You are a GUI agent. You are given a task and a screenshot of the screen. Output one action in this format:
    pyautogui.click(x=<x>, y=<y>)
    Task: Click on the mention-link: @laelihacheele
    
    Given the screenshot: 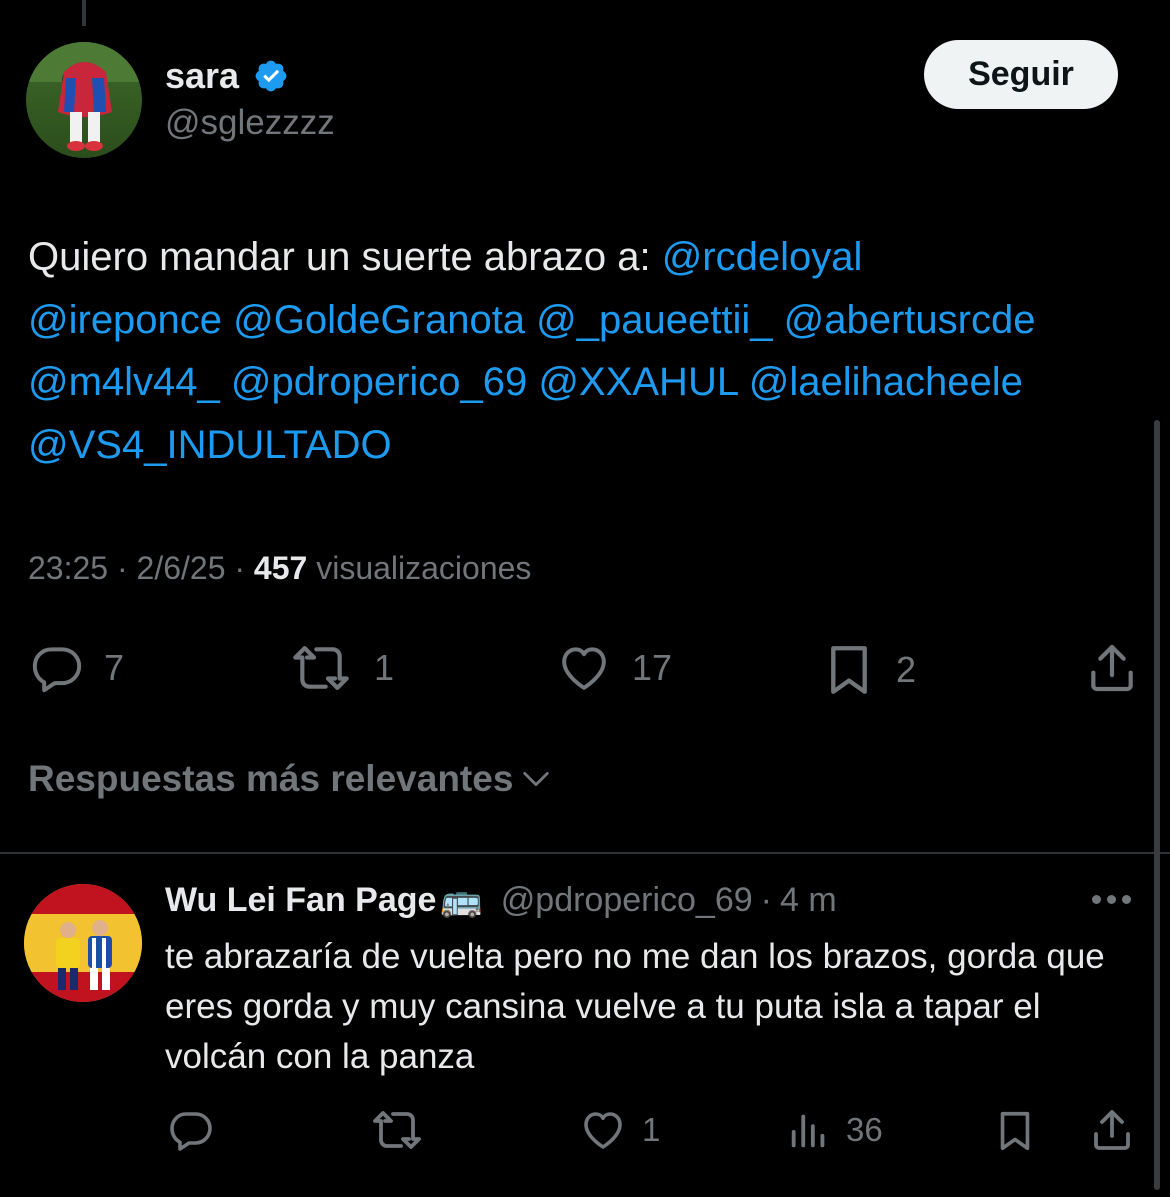 What is the action you would take?
    pyautogui.click(x=886, y=382)
    